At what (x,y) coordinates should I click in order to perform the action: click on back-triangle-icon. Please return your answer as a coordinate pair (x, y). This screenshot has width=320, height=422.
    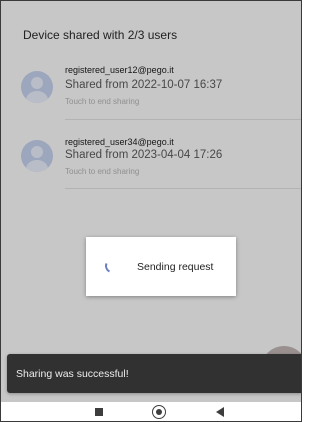
    Looking at the image, I should click on (220, 412).